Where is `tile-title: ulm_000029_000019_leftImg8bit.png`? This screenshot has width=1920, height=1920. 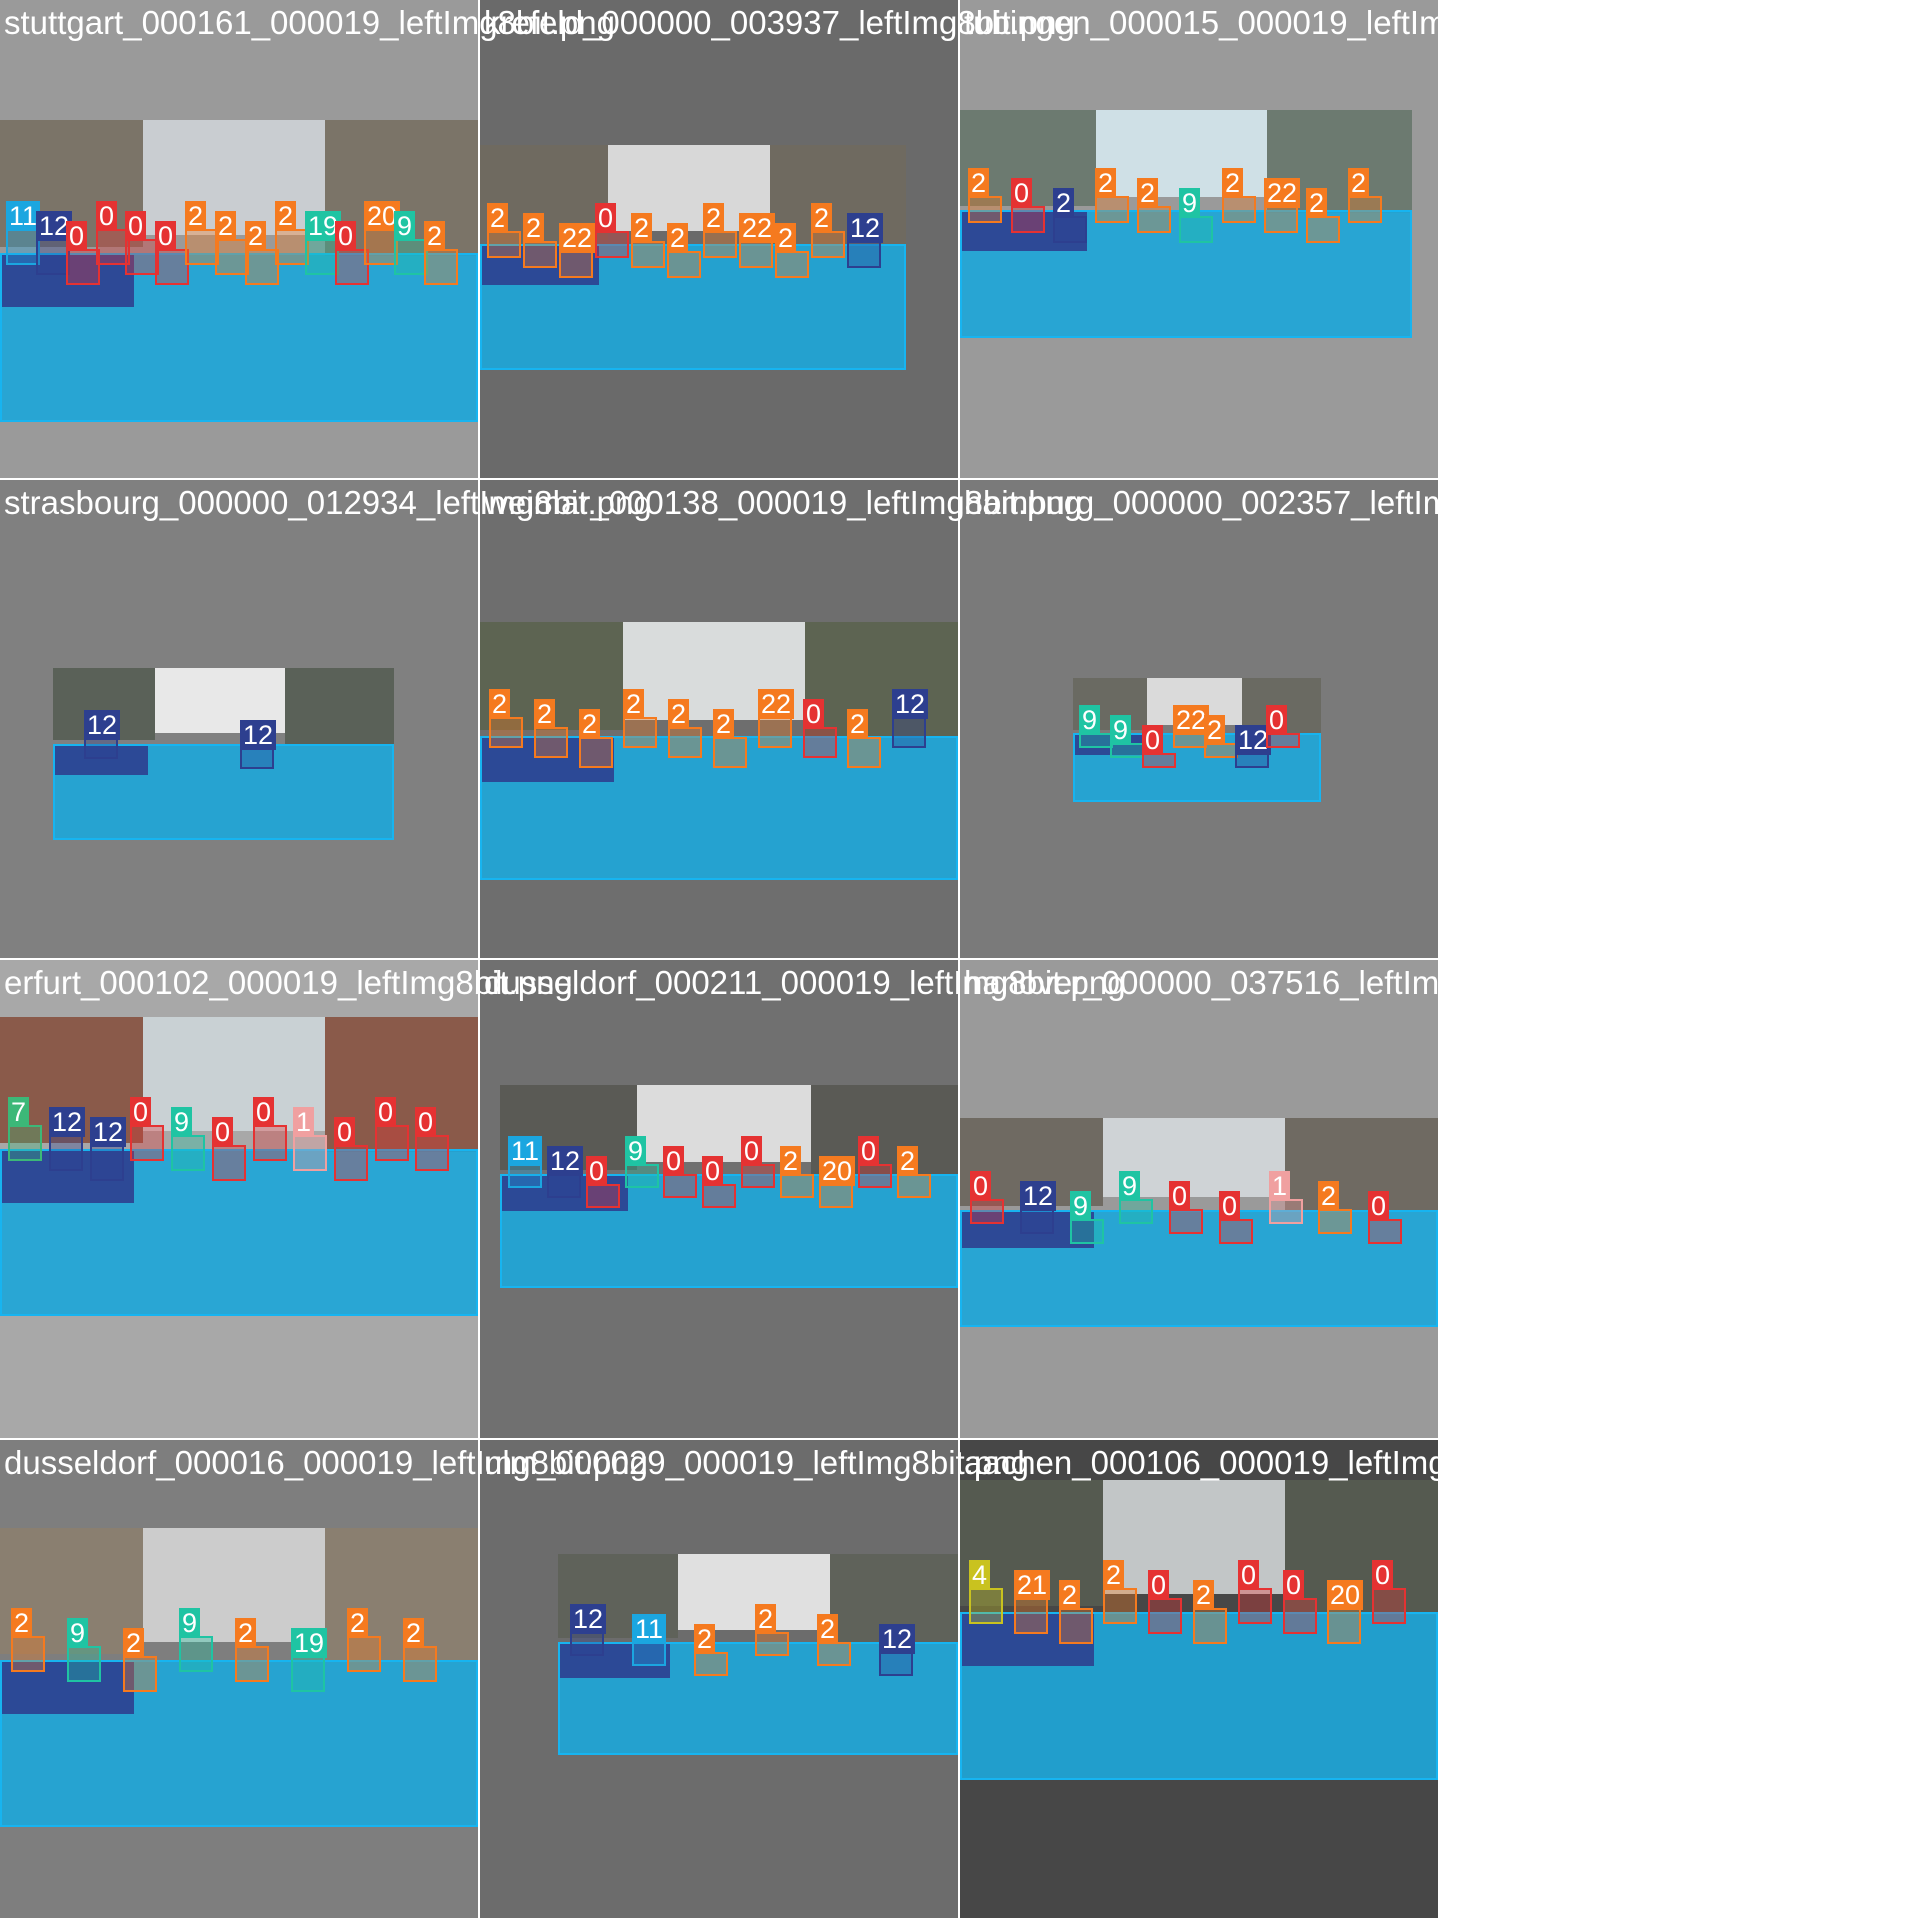
tile-title: ulm_000029_000019_leftImg8bit.png is located at coordinates (756, 1462).